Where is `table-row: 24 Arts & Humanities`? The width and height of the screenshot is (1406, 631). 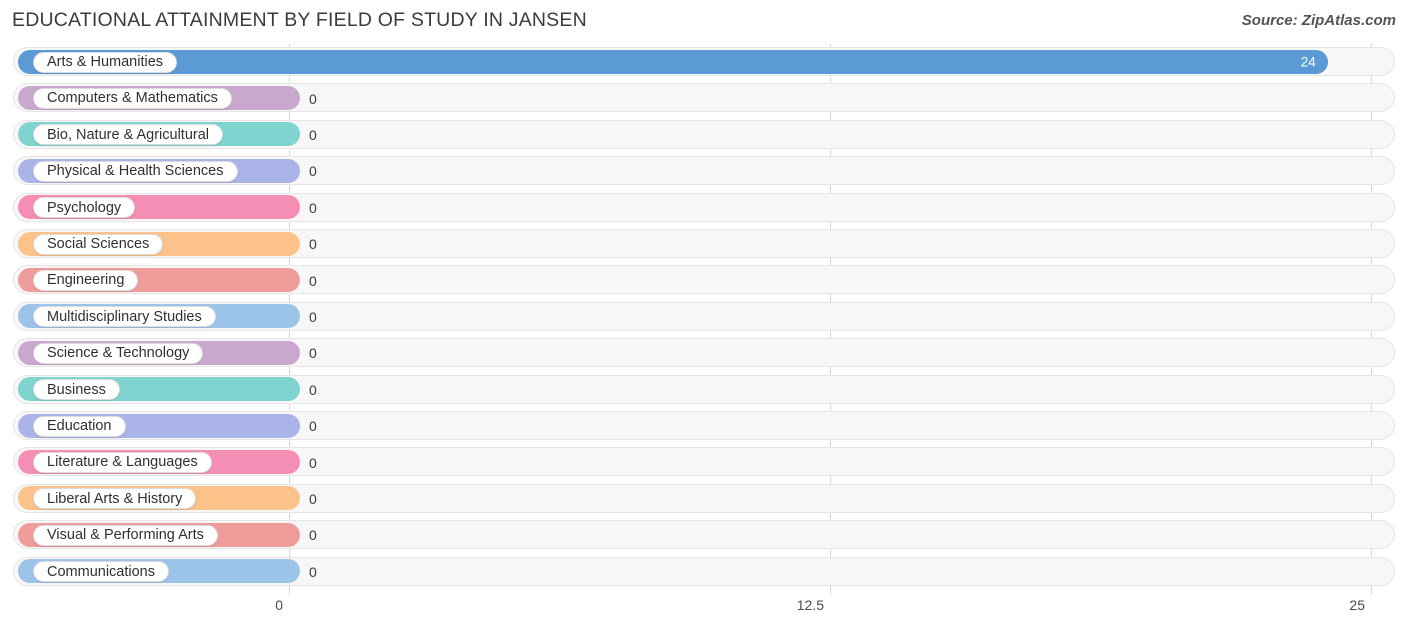
table-row: 24 Arts & Humanities is located at coordinates (703, 62).